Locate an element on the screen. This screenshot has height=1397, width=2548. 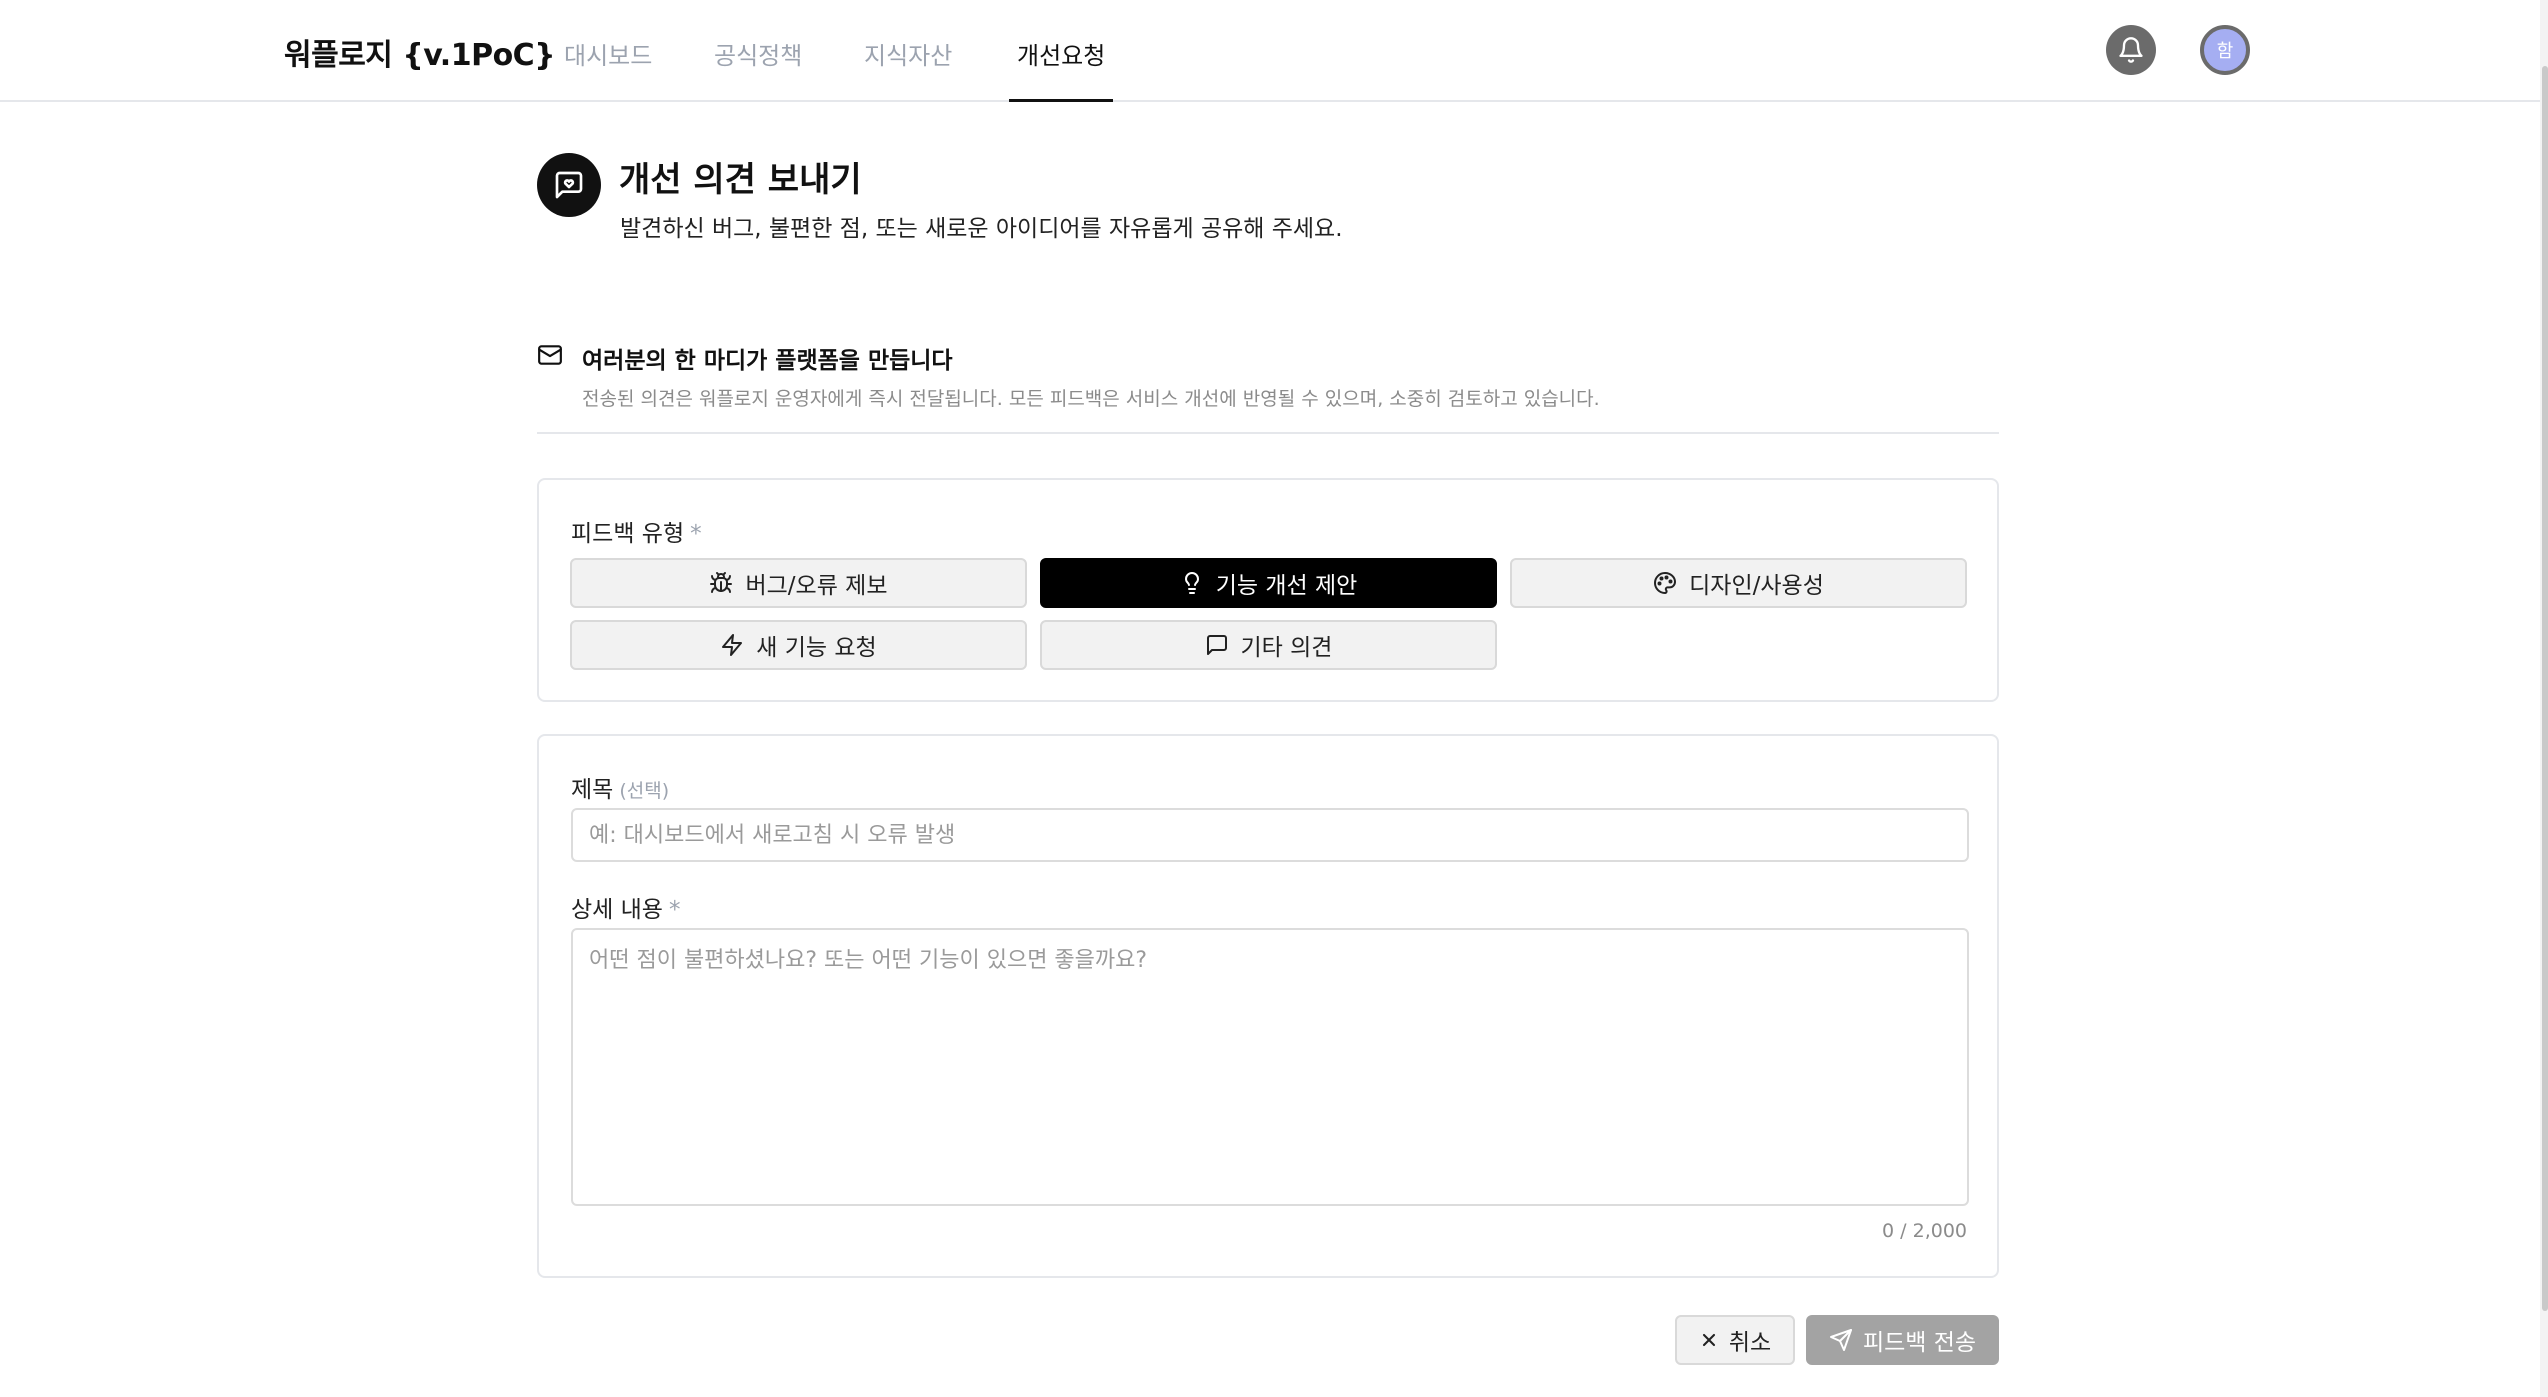
type-option-bug-report: 버그/오류 제보 is located at coordinates (798, 583).